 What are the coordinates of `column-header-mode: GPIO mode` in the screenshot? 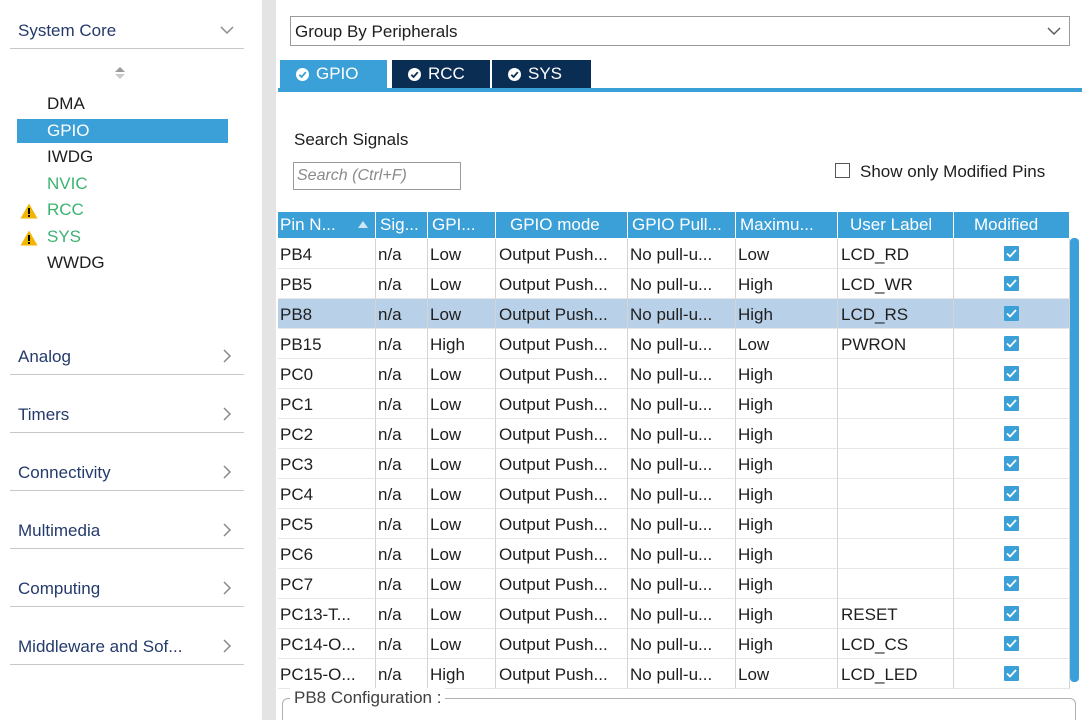 It's located at (562, 225).